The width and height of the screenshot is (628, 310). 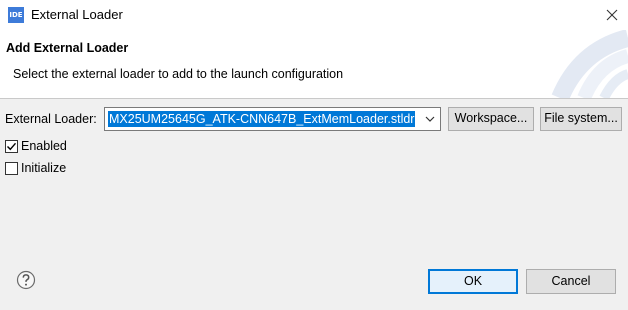 What do you see at coordinates (67, 48) in the screenshot?
I see `dialog-title: Add External Loader` at bounding box center [67, 48].